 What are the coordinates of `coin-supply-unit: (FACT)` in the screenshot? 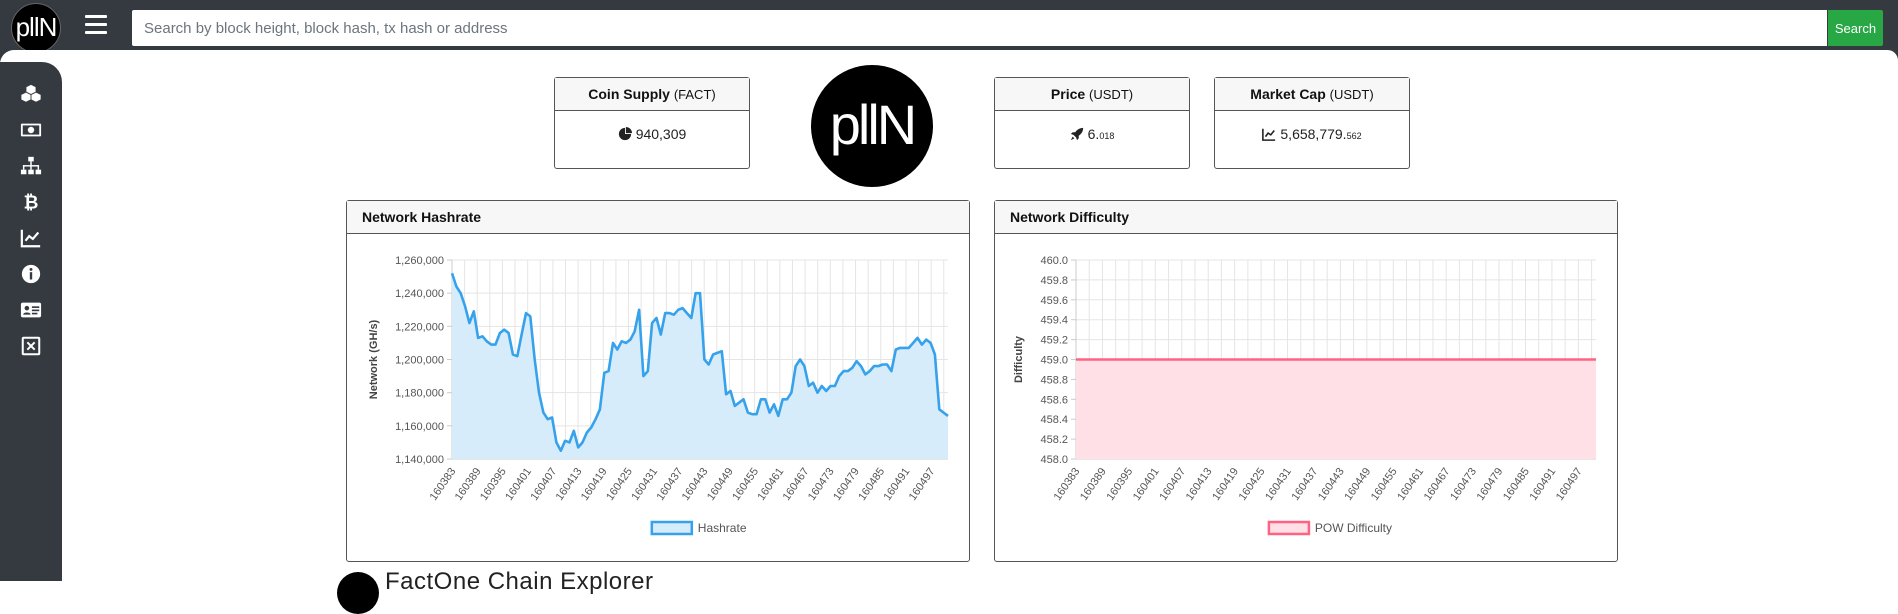 It's located at (694, 94).